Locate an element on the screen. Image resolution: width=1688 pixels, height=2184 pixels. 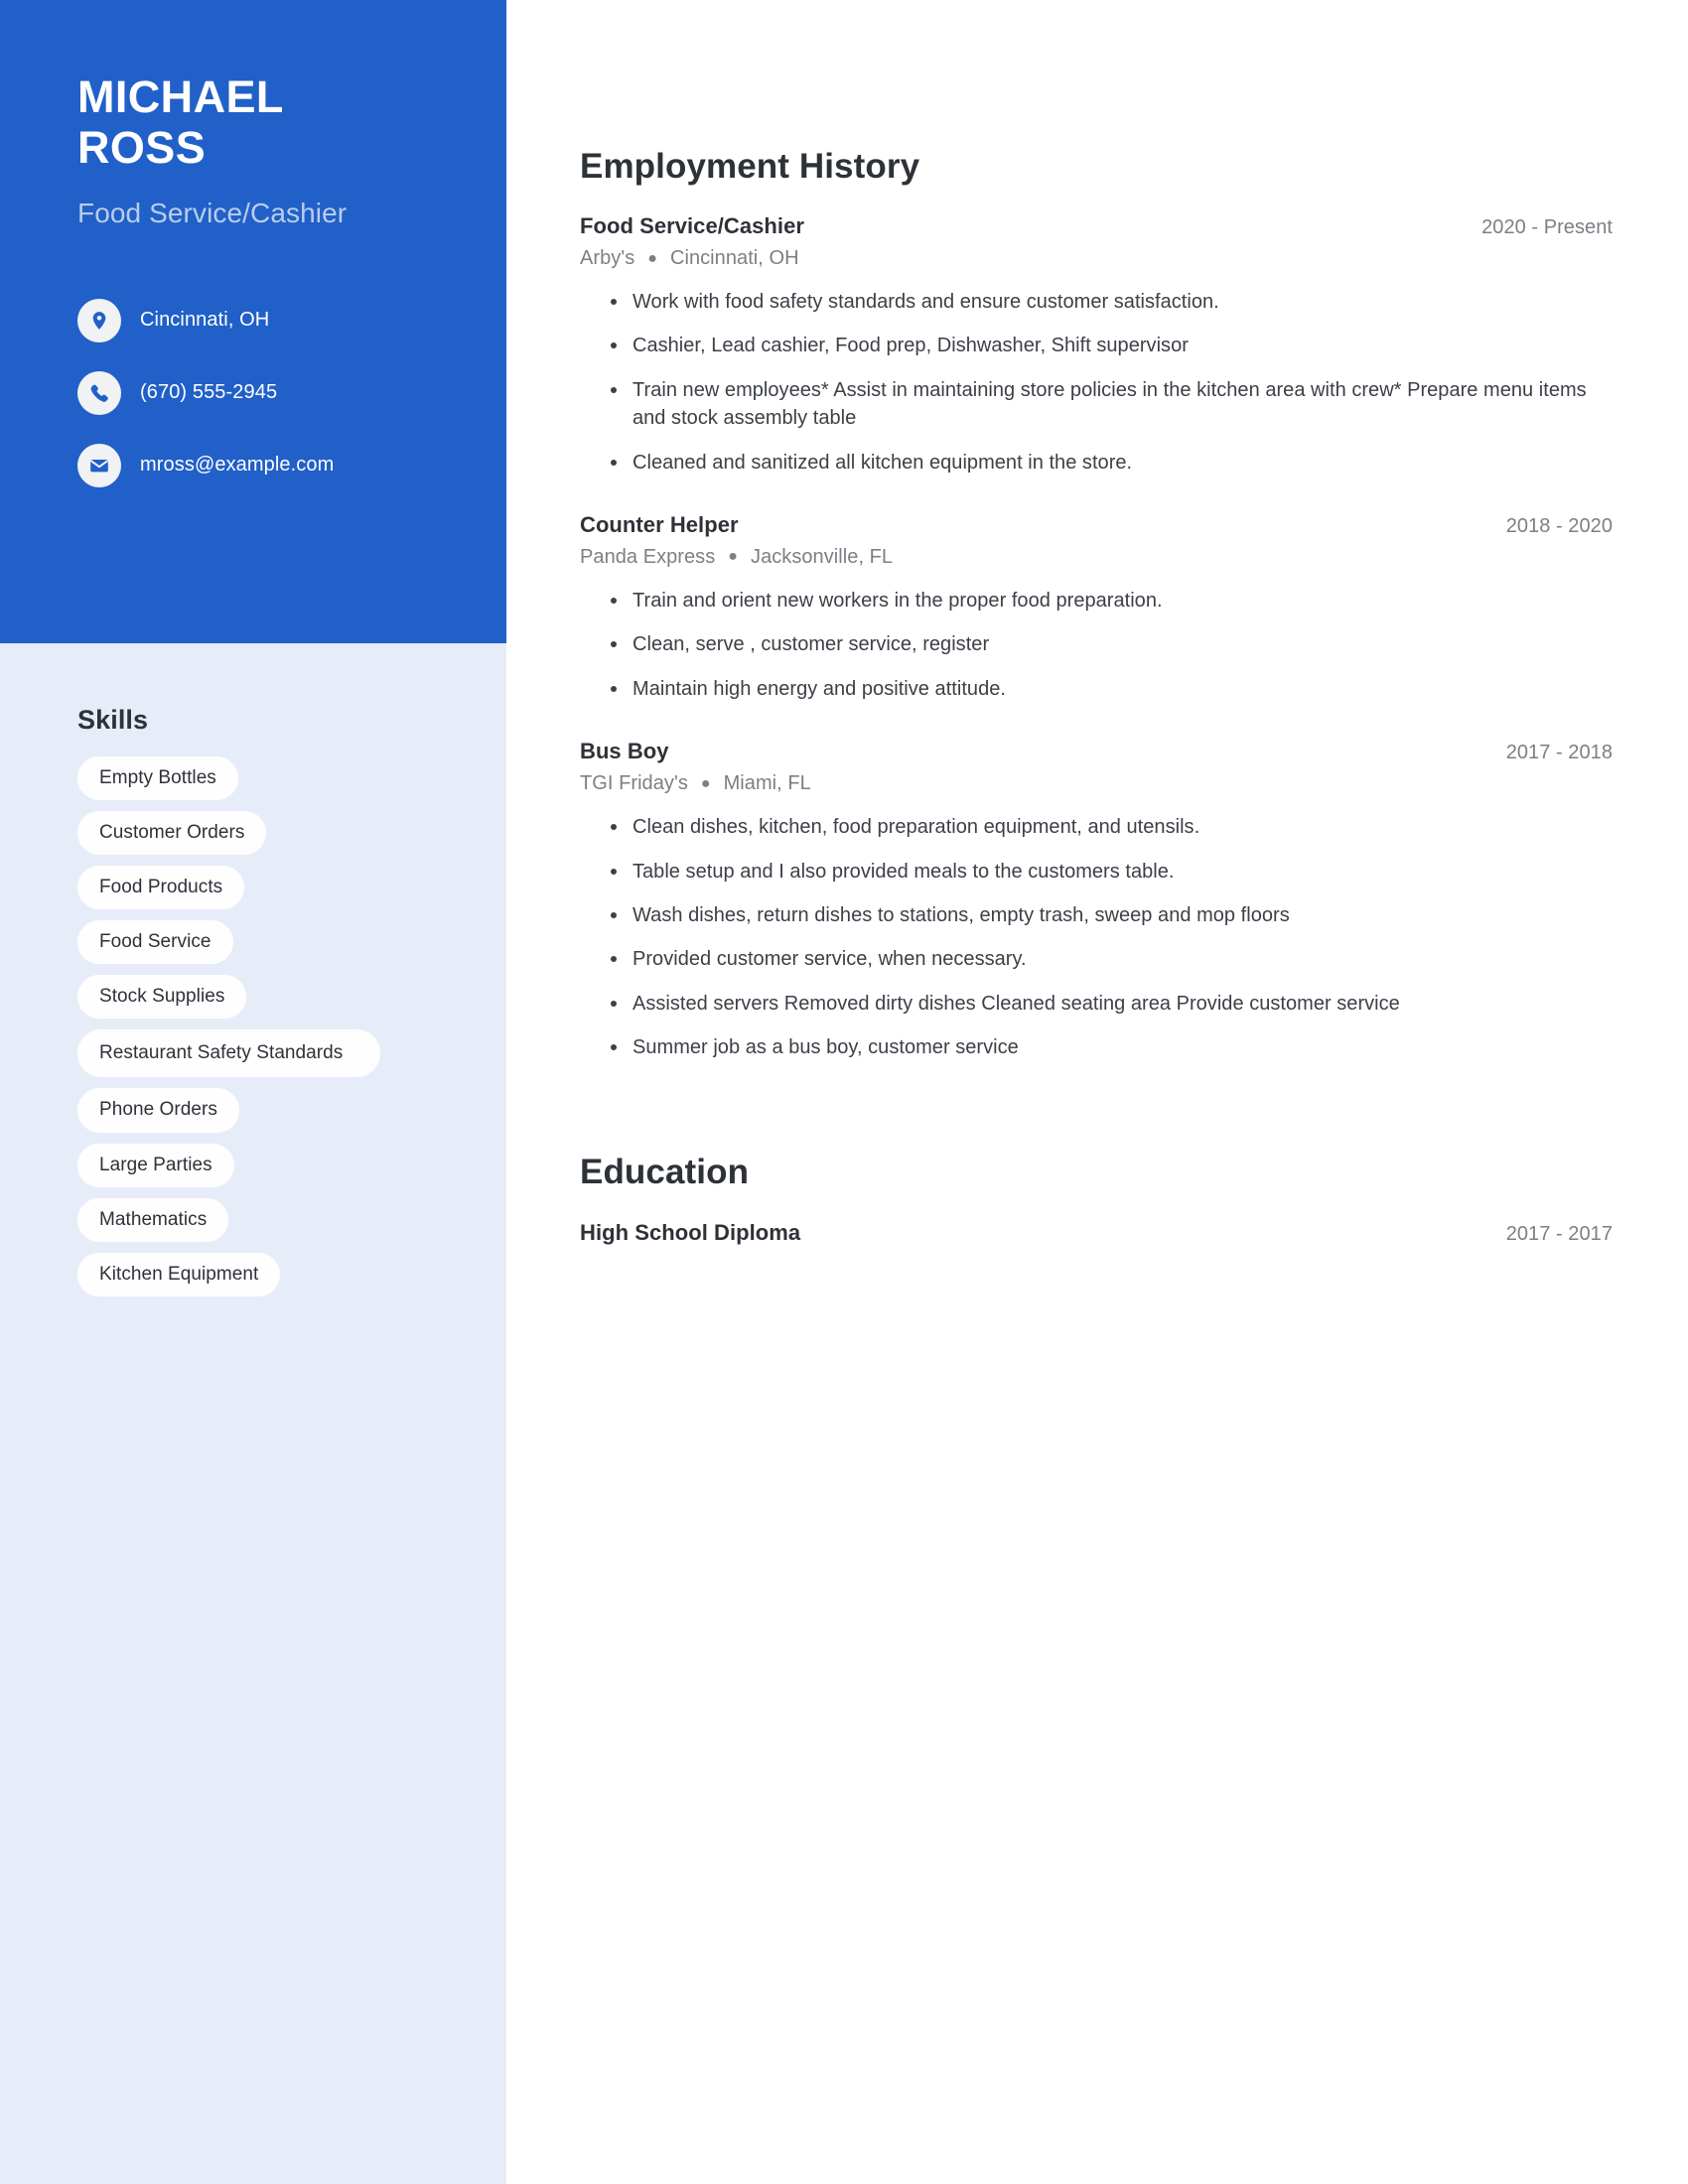
contact-item-phone: (670) 555-2945 is located at coordinates (253, 392).